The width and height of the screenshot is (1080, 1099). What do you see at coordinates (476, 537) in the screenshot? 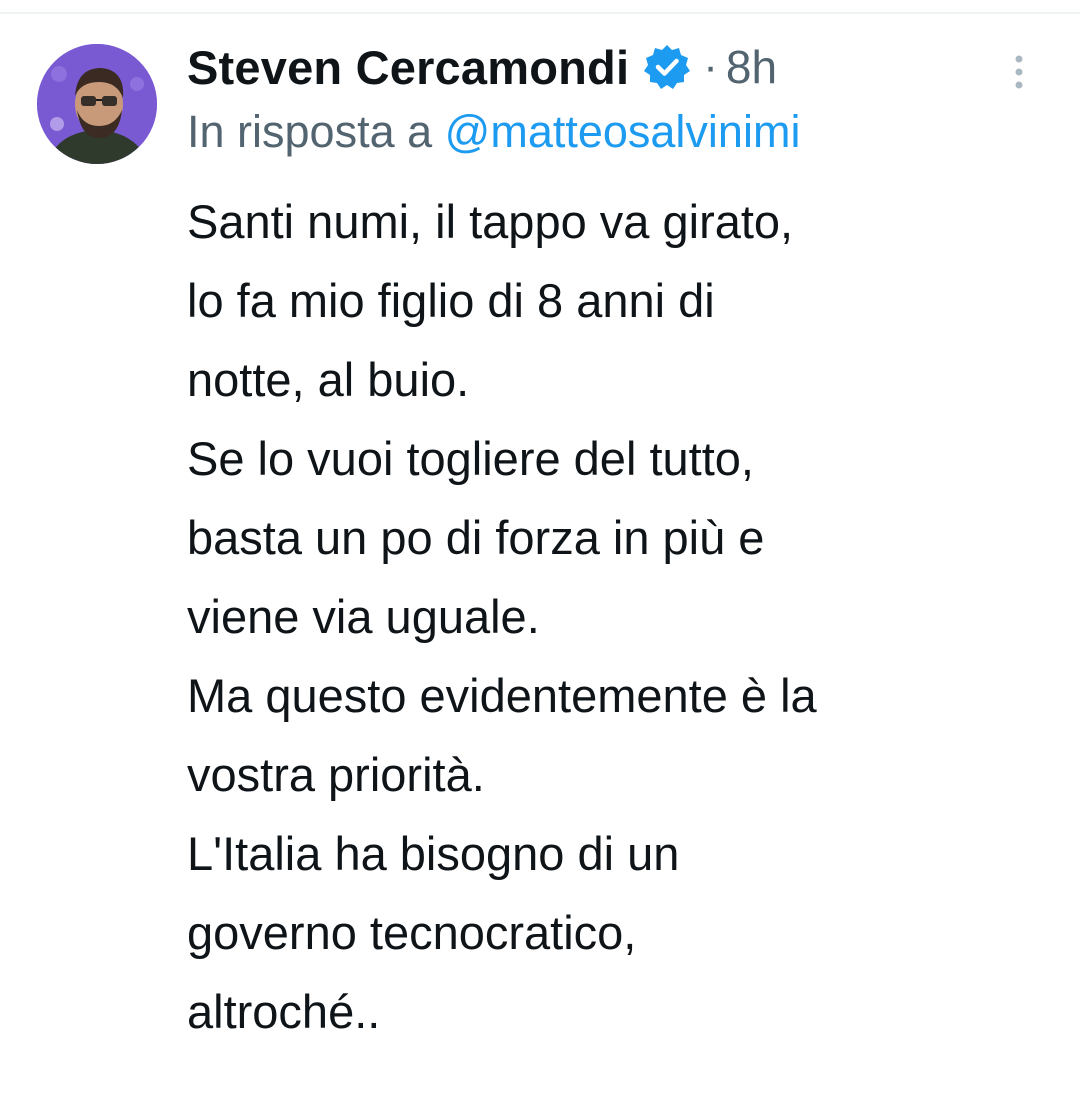
I see `tweet-text-line: basta un po di forza in più e` at bounding box center [476, 537].